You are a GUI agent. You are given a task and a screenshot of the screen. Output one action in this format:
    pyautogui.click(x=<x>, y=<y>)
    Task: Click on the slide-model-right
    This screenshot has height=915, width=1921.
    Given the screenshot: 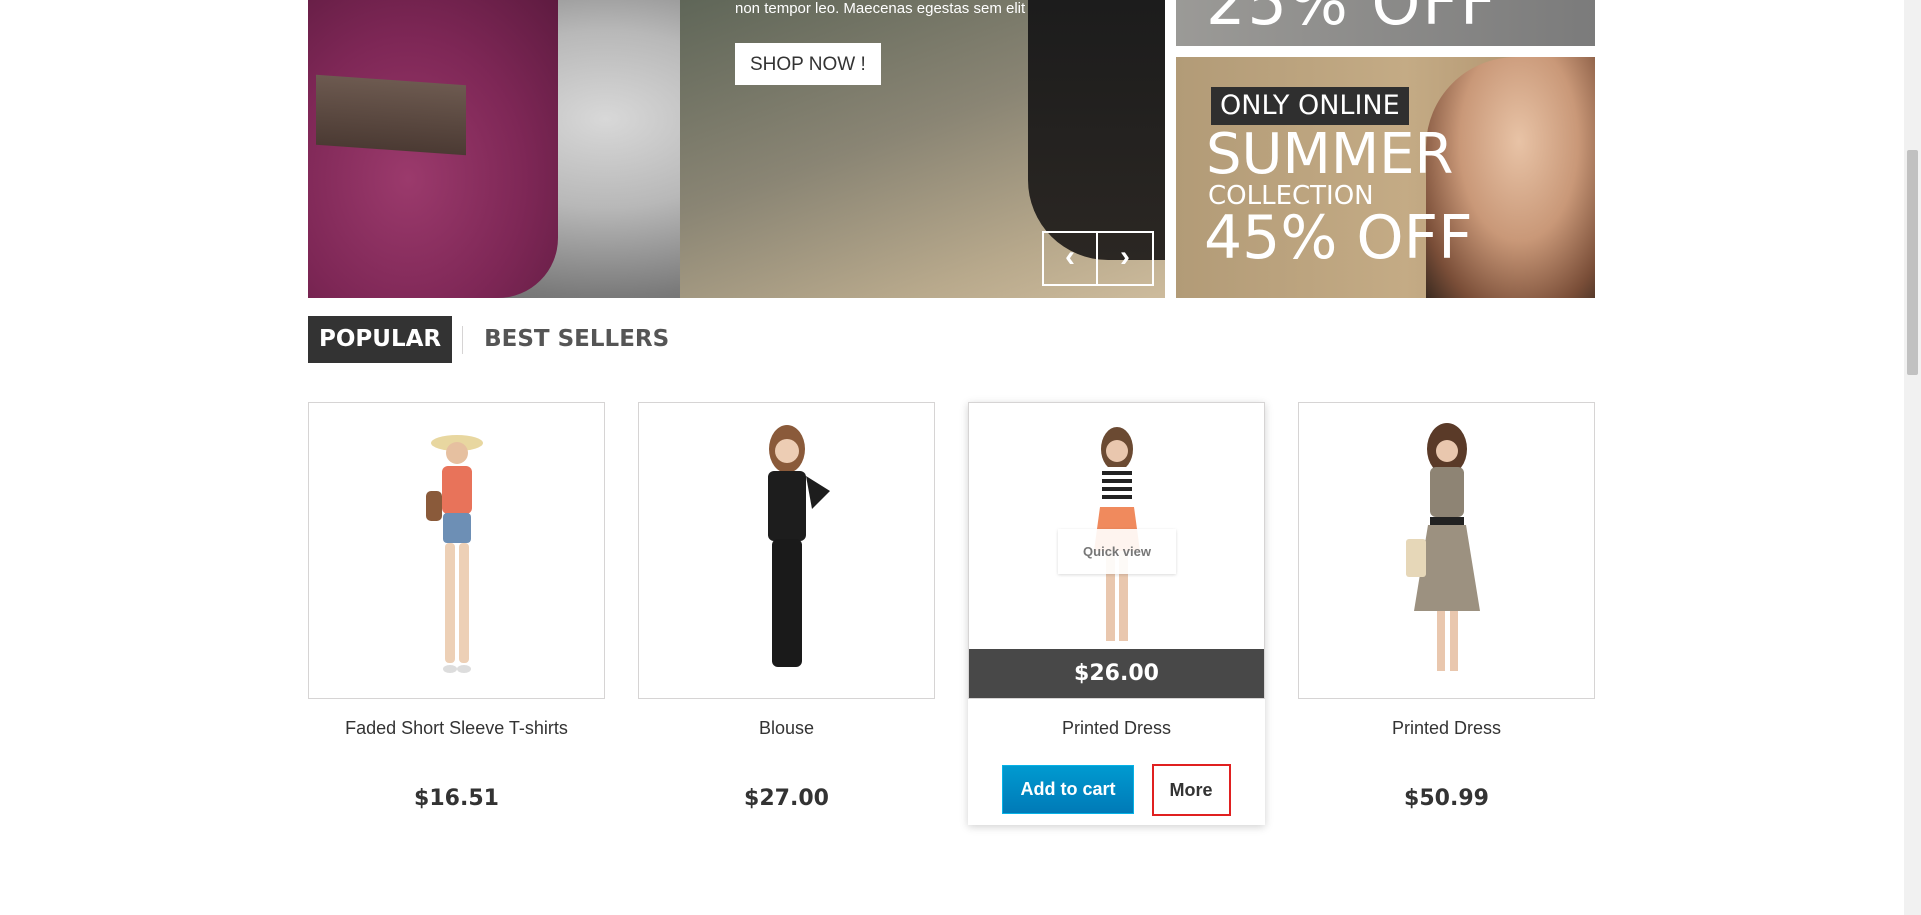 What is the action you would take?
    pyautogui.click(x=1096, y=130)
    